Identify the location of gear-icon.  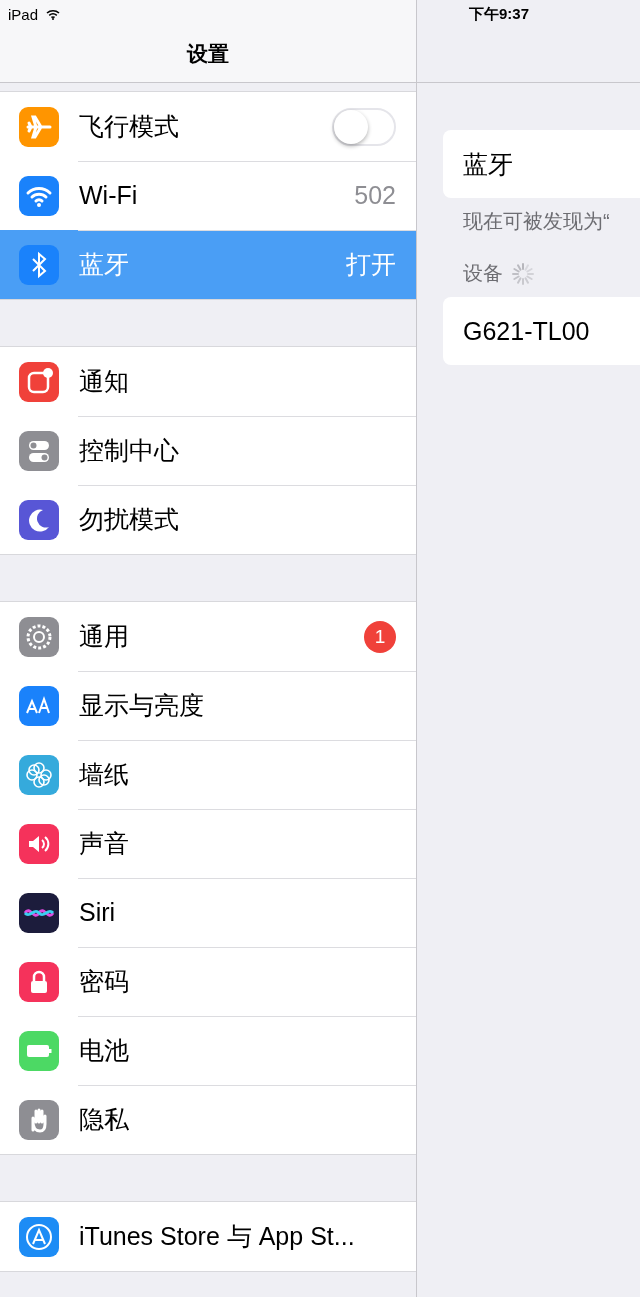
(39, 636).